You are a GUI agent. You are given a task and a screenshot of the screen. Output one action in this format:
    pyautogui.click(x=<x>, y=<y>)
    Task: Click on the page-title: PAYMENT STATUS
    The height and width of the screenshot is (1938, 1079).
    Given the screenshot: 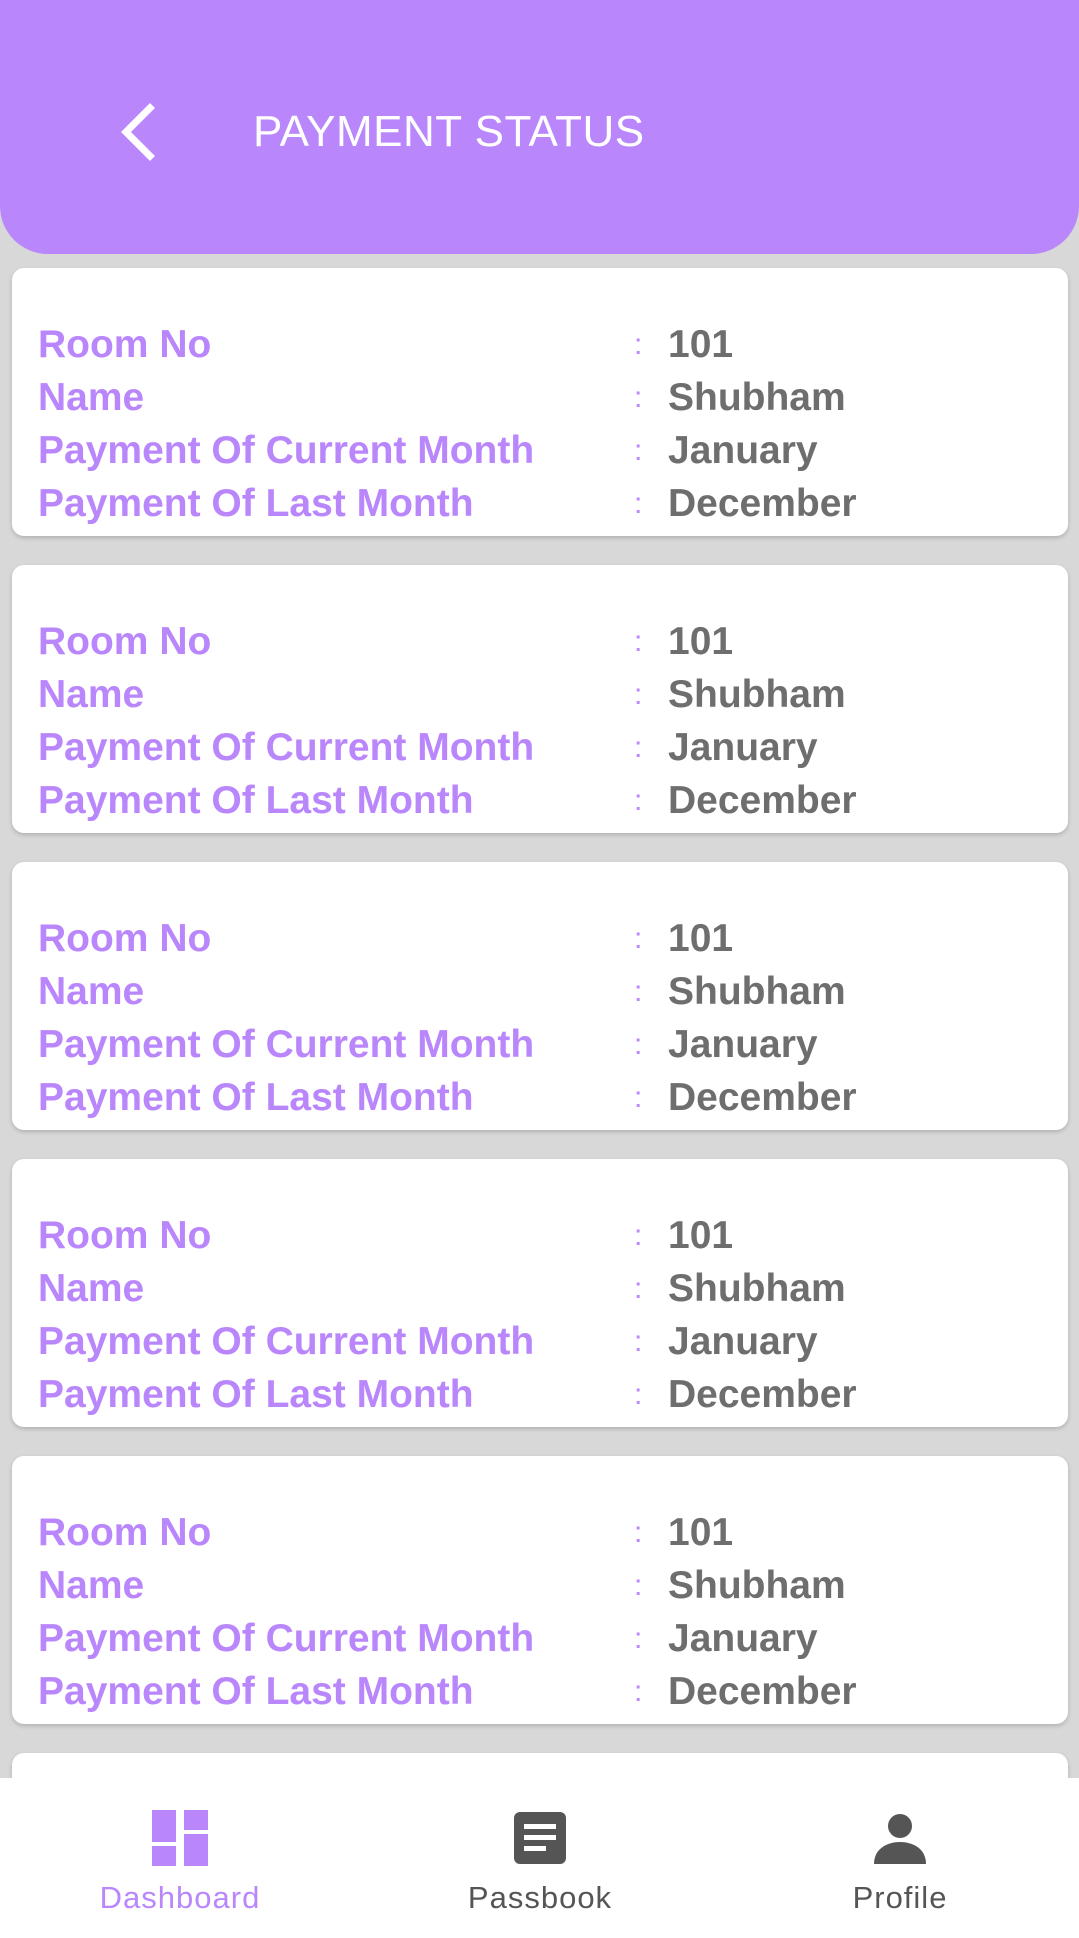 What is the action you would take?
    pyautogui.click(x=449, y=131)
    